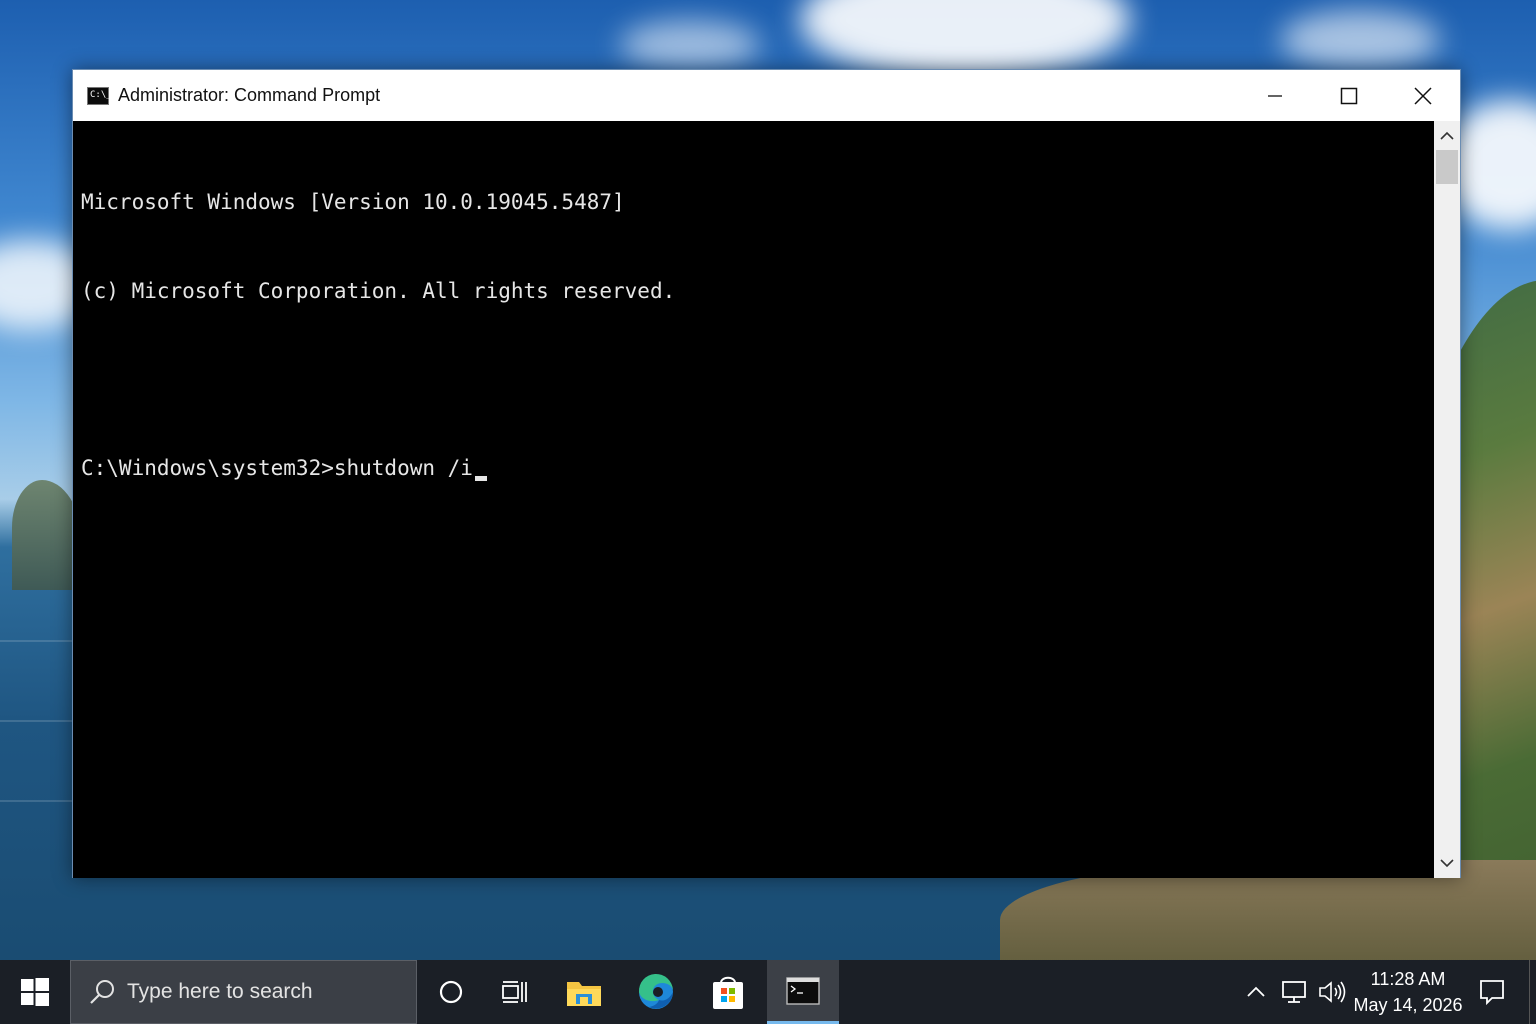 The height and width of the screenshot is (1024, 1536). Describe the element at coordinates (766, 95) in the screenshot. I see `window-titlebar: C:\_ Administrator: Command Prompt` at that location.